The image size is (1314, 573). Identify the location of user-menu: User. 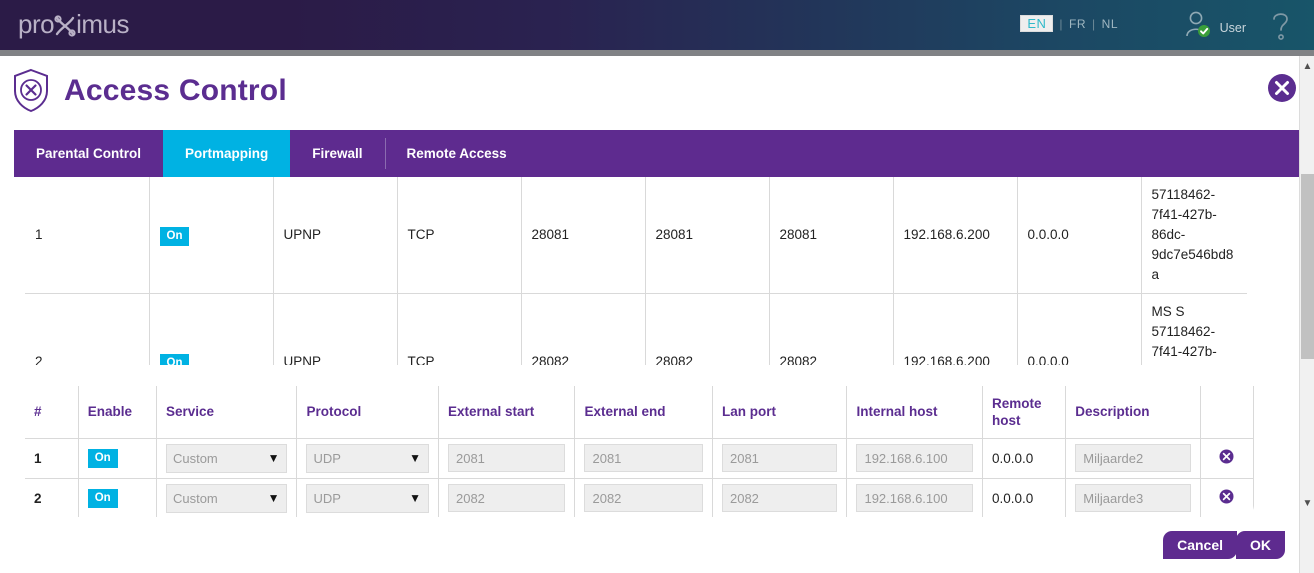
(1214, 27).